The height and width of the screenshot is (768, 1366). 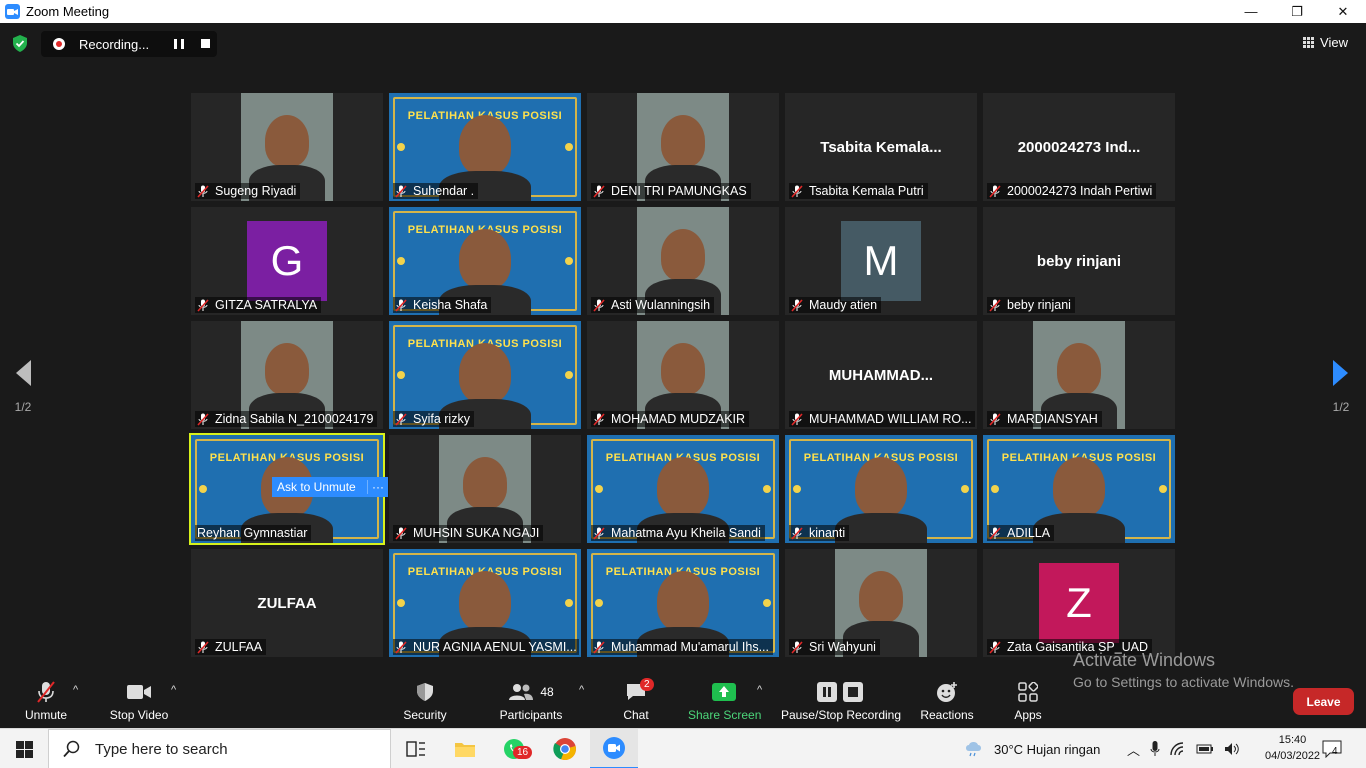 What do you see at coordinates (1021, 533) in the screenshot?
I see `participant-name-label: ADILLA` at bounding box center [1021, 533].